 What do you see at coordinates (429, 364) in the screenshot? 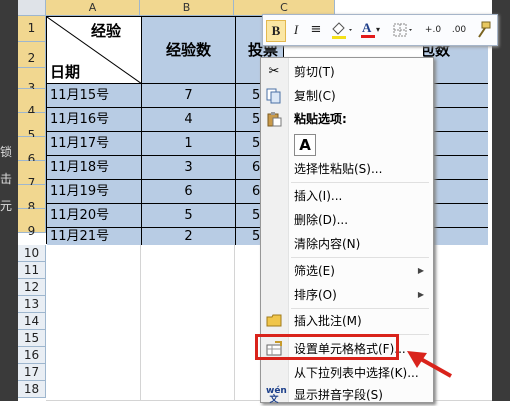
I see `pointer-arrow-icon` at bounding box center [429, 364].